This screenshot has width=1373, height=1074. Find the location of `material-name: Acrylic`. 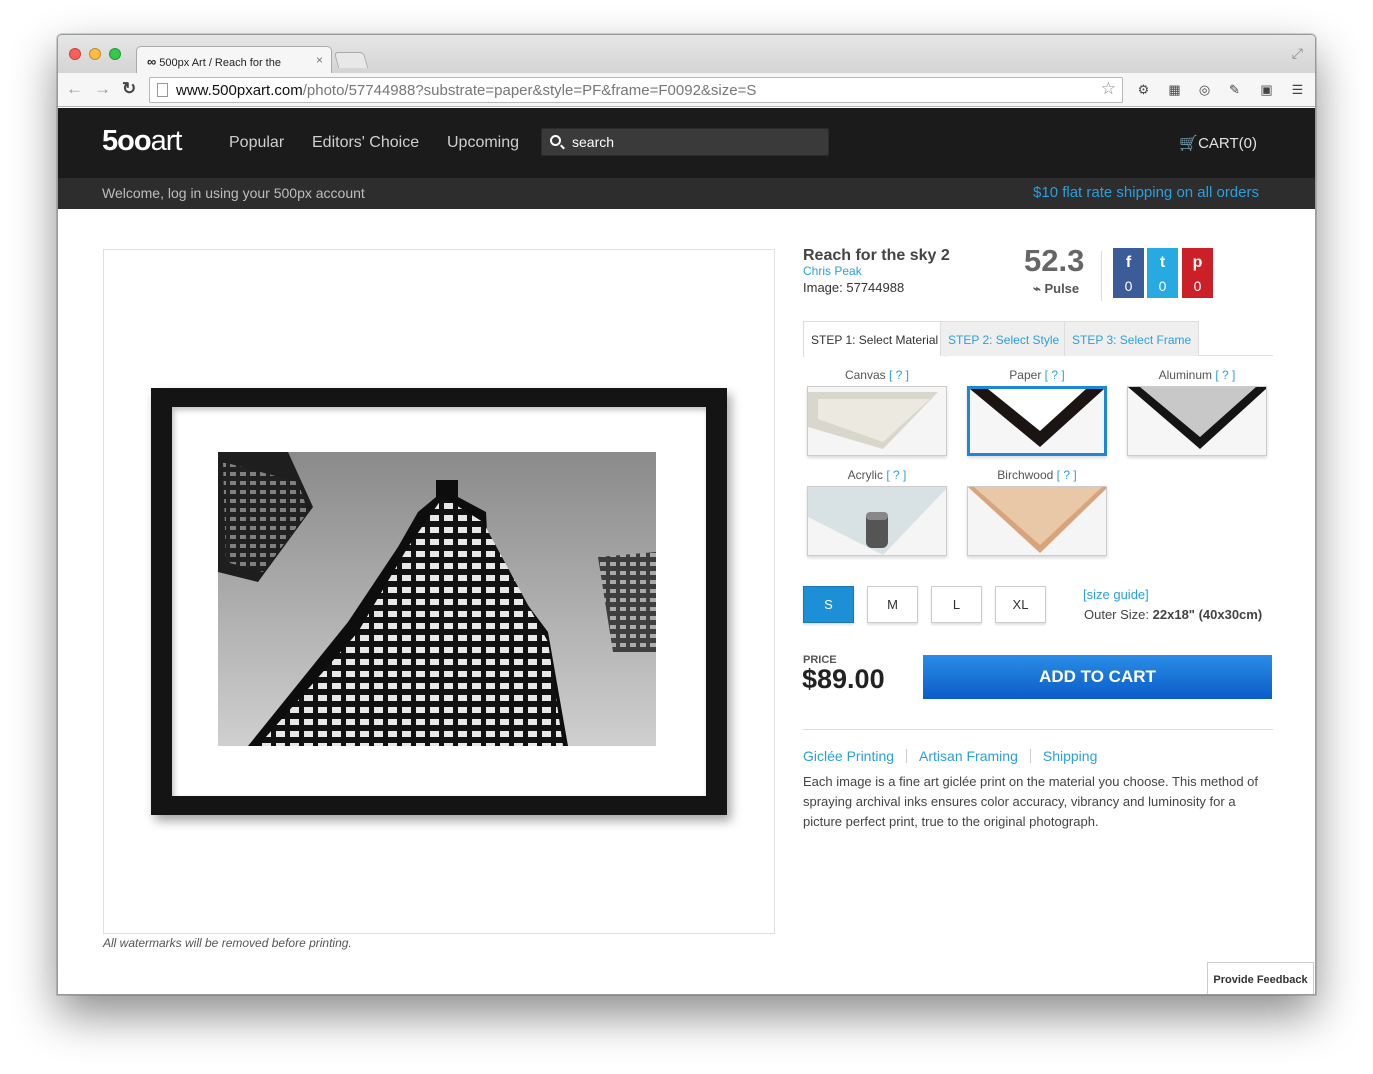

material-name: Acrylic is located at coordinates (865, 475).